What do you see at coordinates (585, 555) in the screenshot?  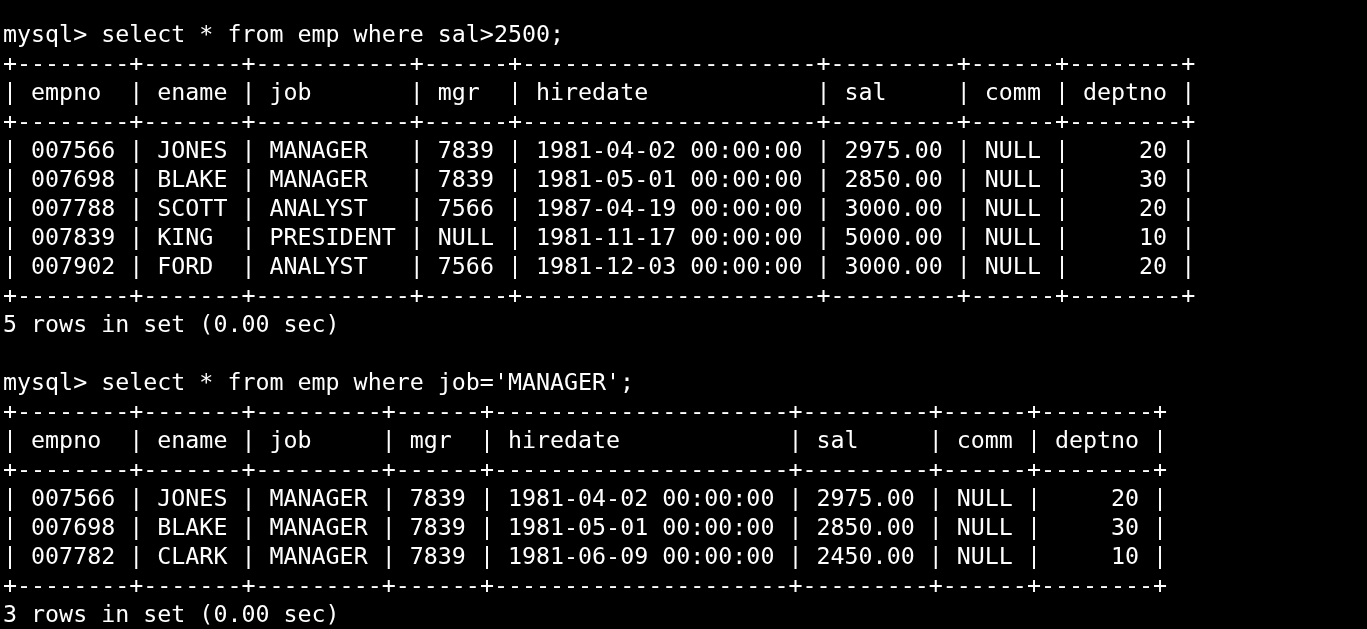 I see `output-line: | 007782 | CLARK | MANAGER | 7839 | 1981-06-09 00:00:00 | 2450.00 | NULL | 10 |` at bounding box center [585, 555].